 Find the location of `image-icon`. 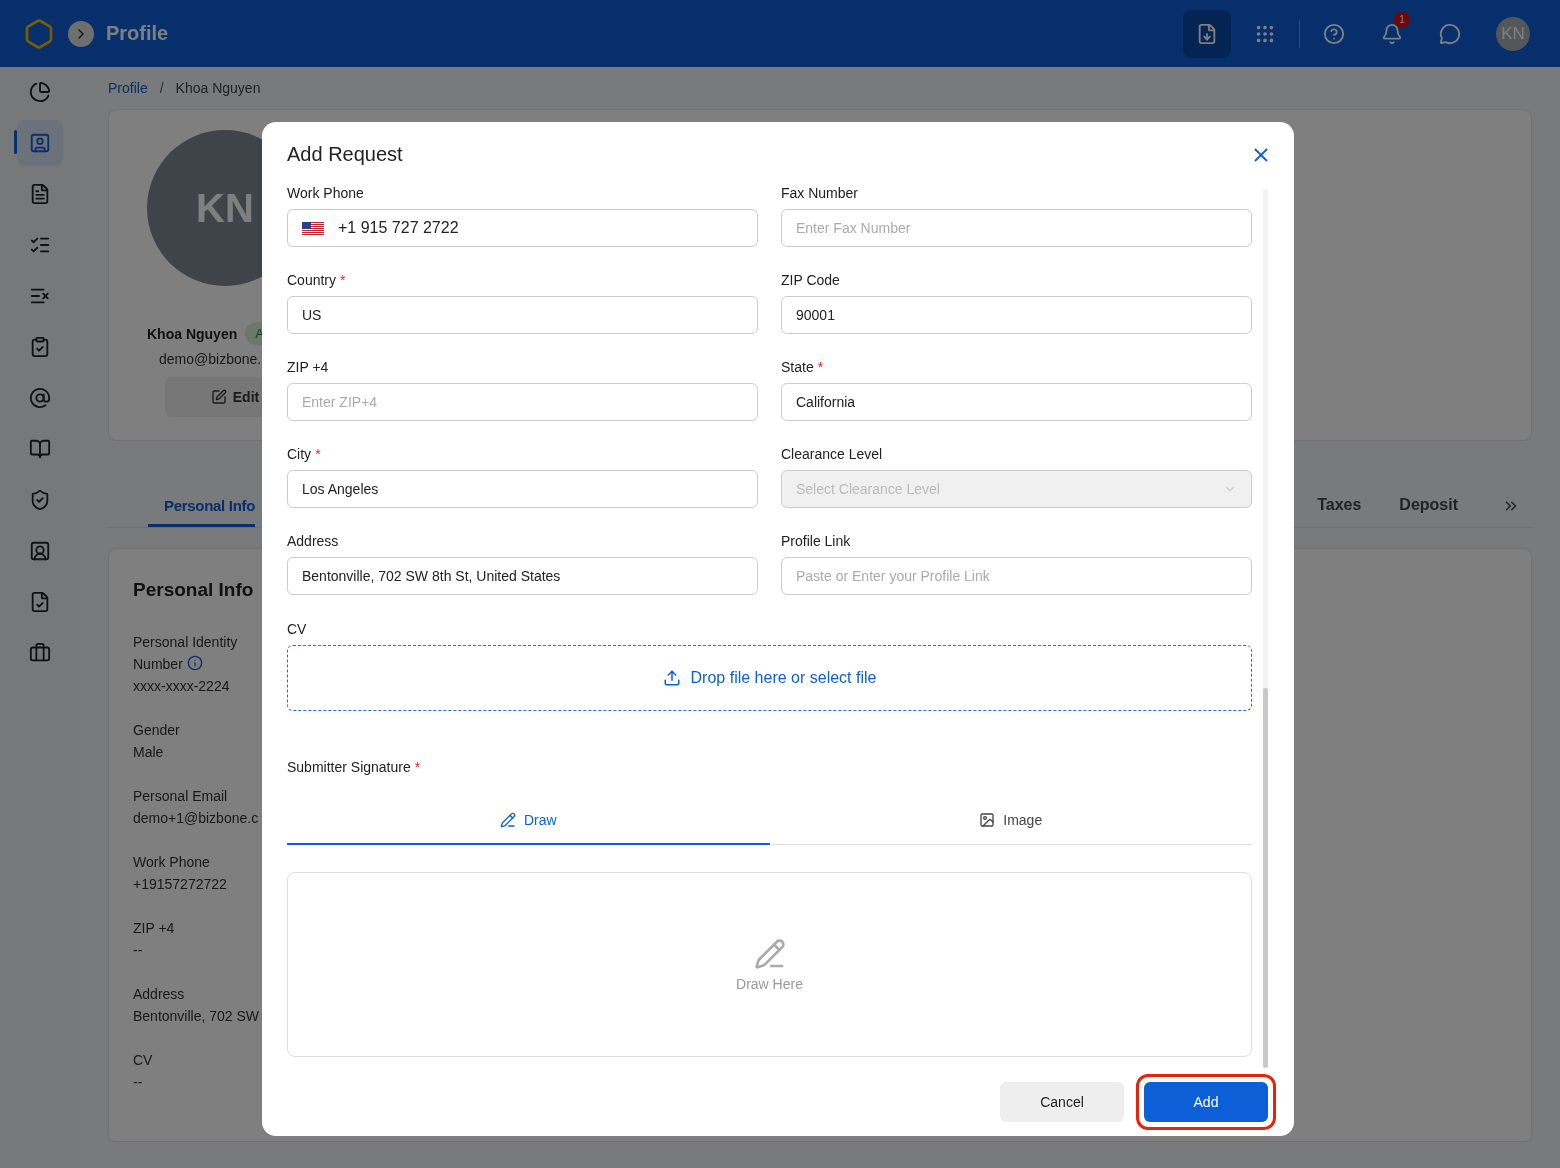

image-icon is located at coordinates (987, 820).